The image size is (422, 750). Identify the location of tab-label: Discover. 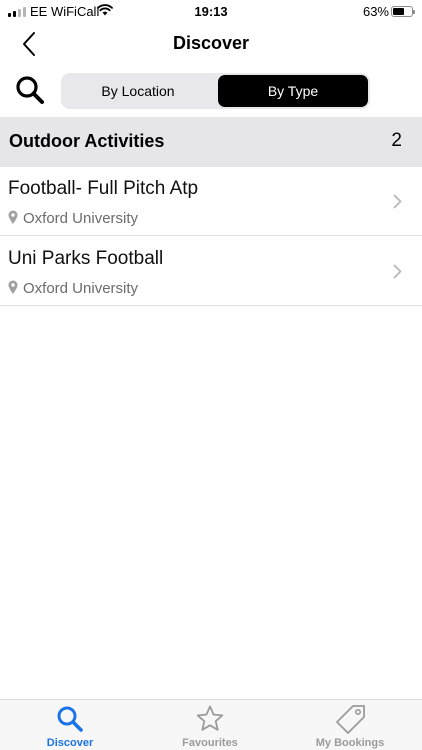
(70, 743).